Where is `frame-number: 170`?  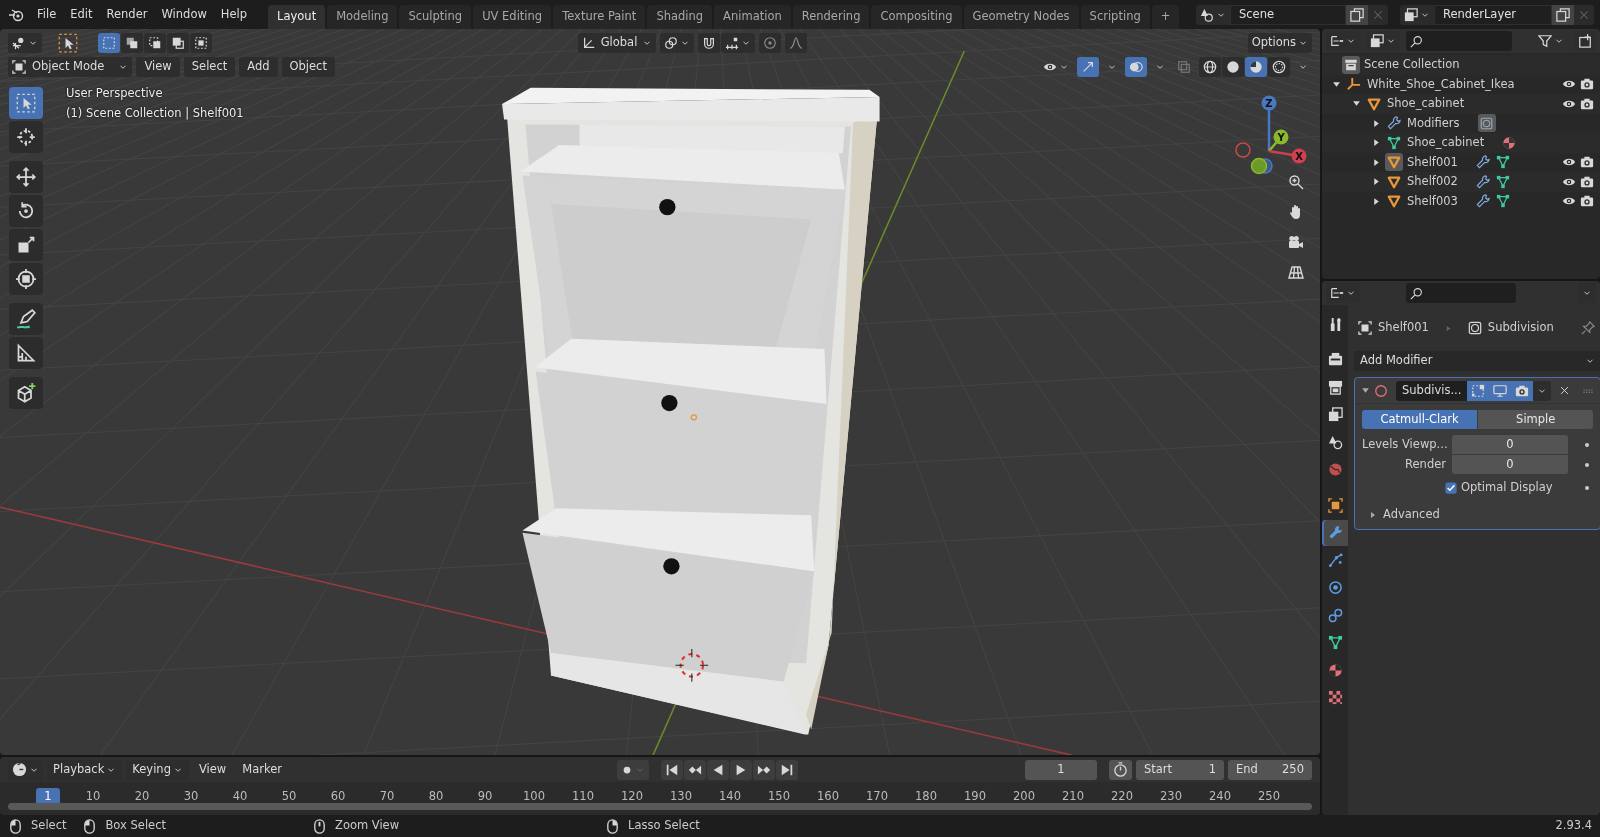
frame-number: 170 is located at coordinates (877, 796).